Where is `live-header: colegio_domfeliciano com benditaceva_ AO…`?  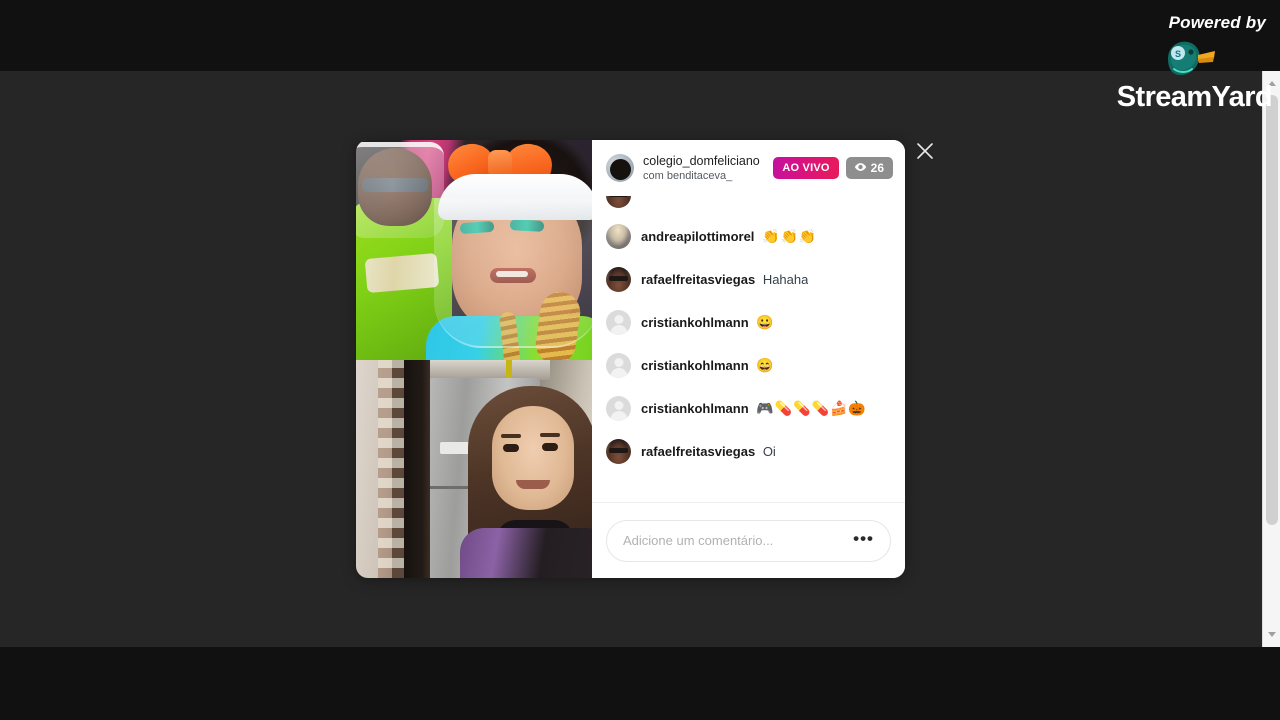
live-header: colegio_domfeliciano com benditaceva_ AO… is located at coordinates (748, 168).